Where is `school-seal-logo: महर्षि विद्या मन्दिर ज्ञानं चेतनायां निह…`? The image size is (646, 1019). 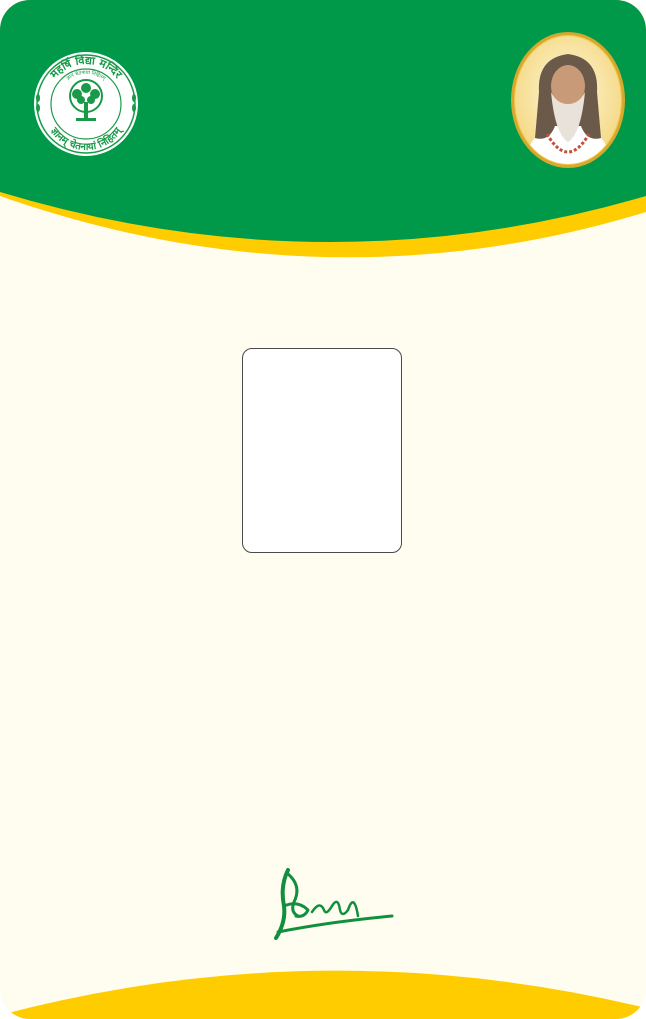
school-seal-logo: महर्षि विद्या मन्दिर ज्ञानं चेतनायां निह… is located at coordinates (86, 104).